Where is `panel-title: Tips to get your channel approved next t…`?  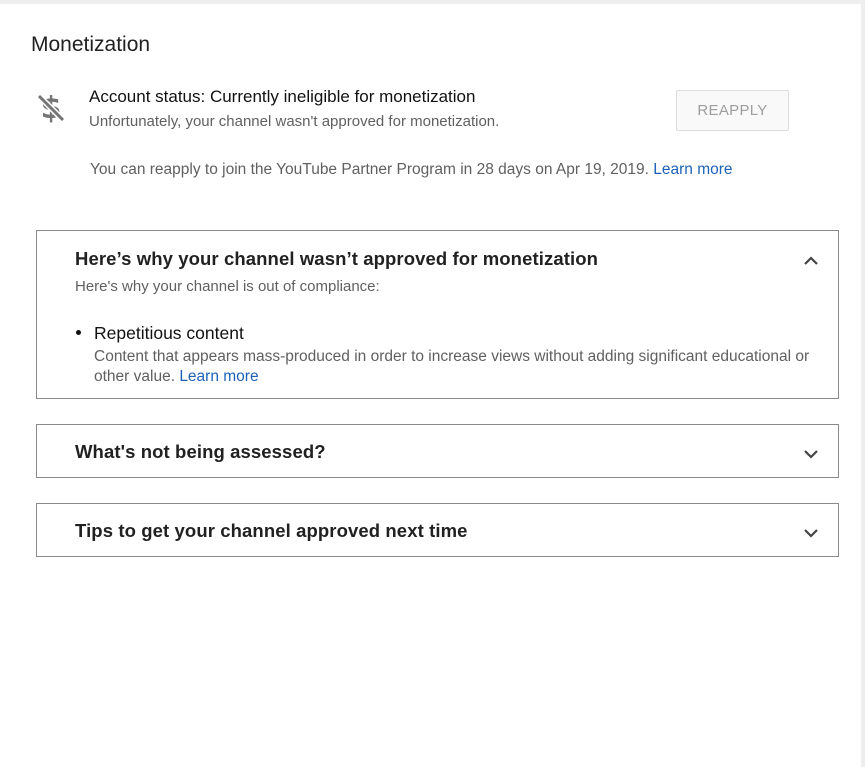 panel-title: Tips to get your channel approved next t… is located at coordinates (271, 531).